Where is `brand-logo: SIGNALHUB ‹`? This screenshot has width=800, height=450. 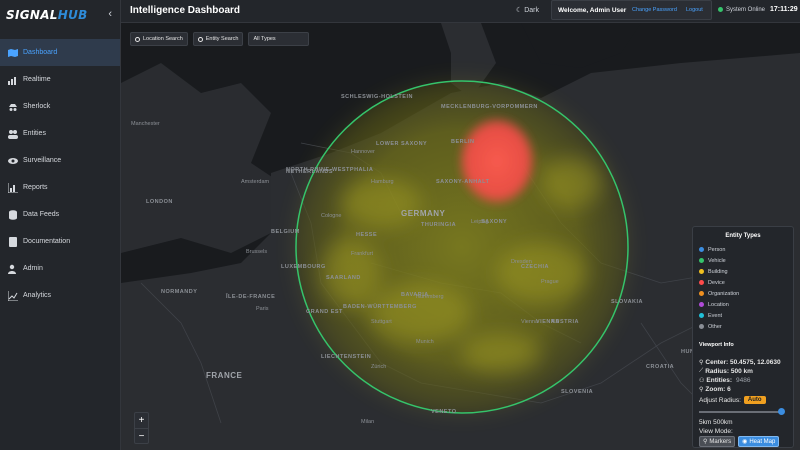 brand-logo: SIGNALHUB ‹ is located at coordinates (60, 15).